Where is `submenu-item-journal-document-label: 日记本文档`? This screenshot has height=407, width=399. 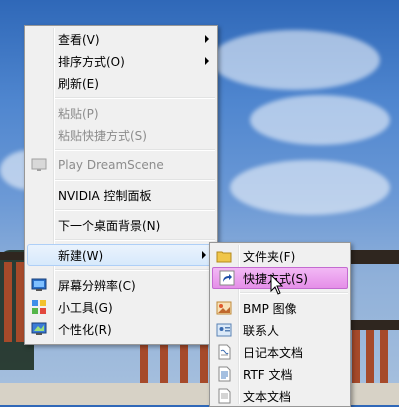 submenu-item-journal-document-label: 日记本文档 is located at coordinates (273, 352).